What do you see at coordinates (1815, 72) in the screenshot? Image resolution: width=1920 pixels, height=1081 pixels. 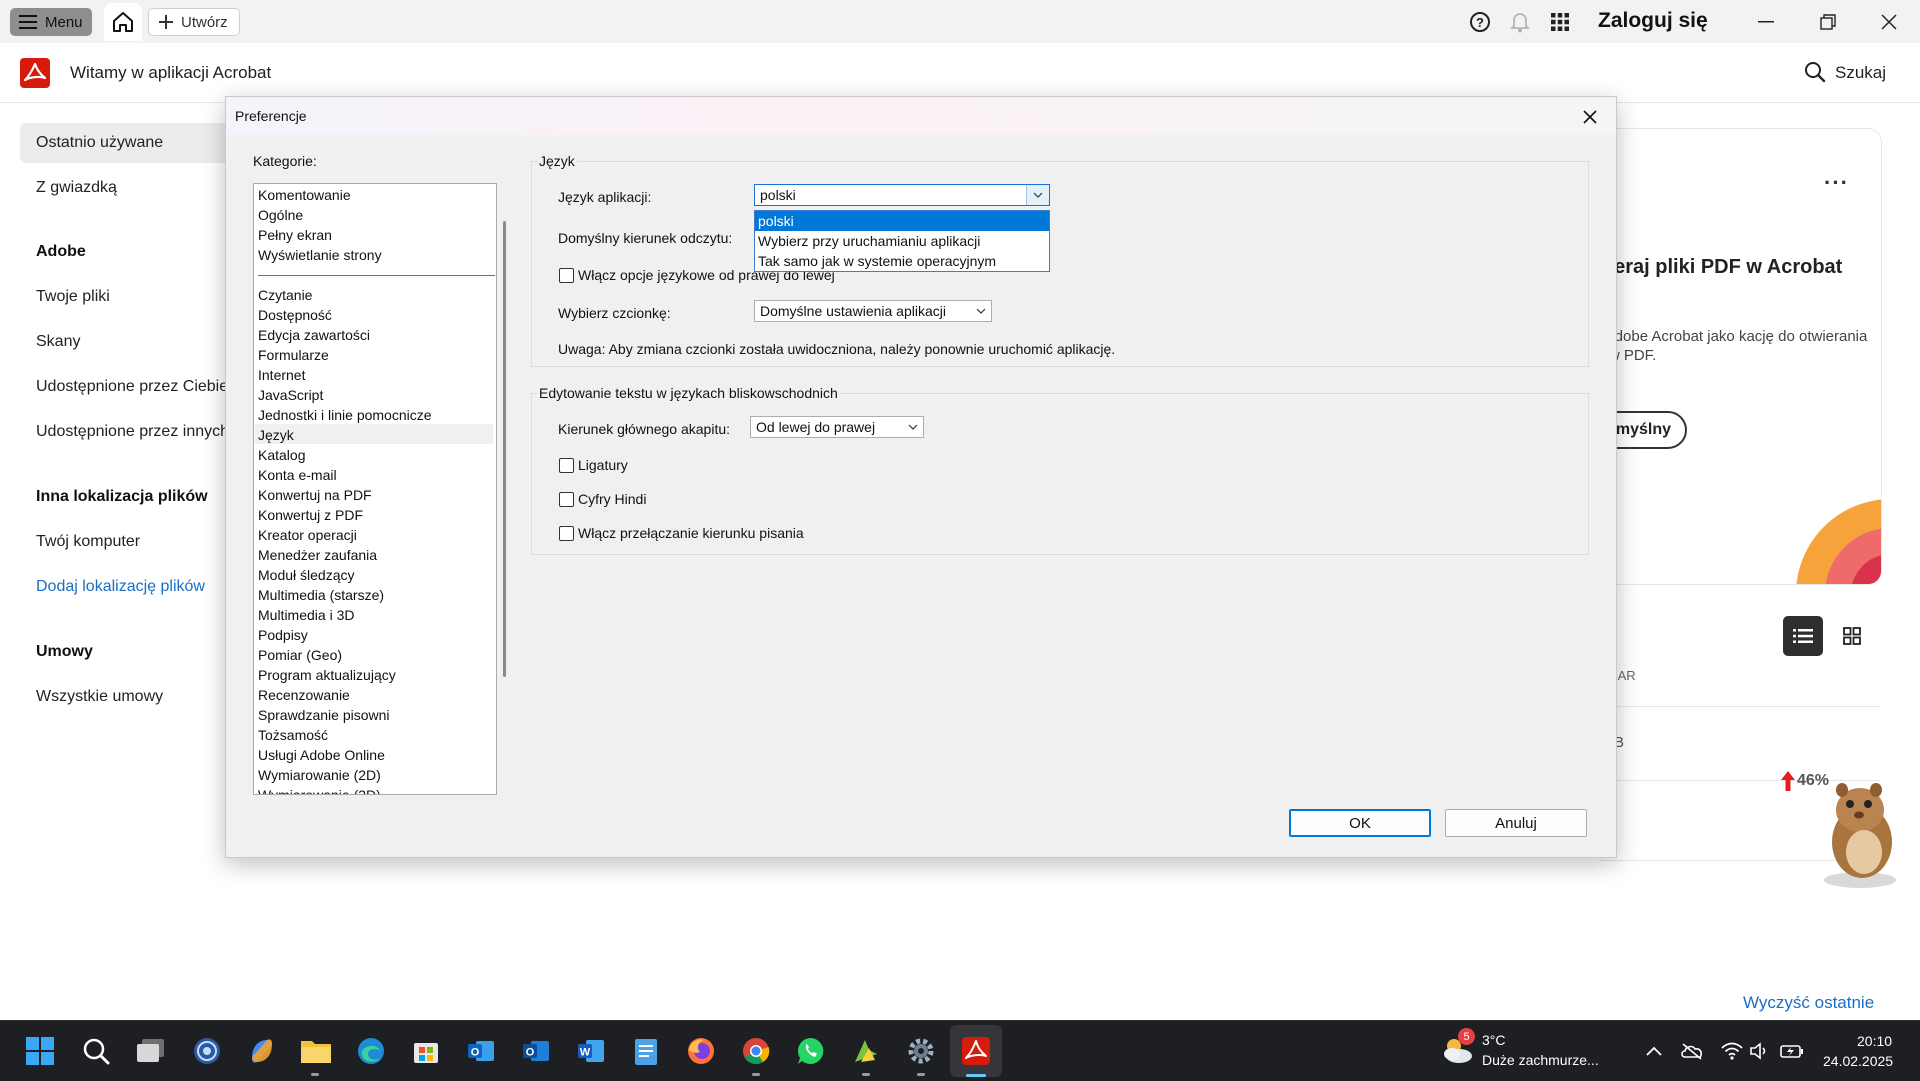 I see `search-icon` at bounding box center [1815, 72].